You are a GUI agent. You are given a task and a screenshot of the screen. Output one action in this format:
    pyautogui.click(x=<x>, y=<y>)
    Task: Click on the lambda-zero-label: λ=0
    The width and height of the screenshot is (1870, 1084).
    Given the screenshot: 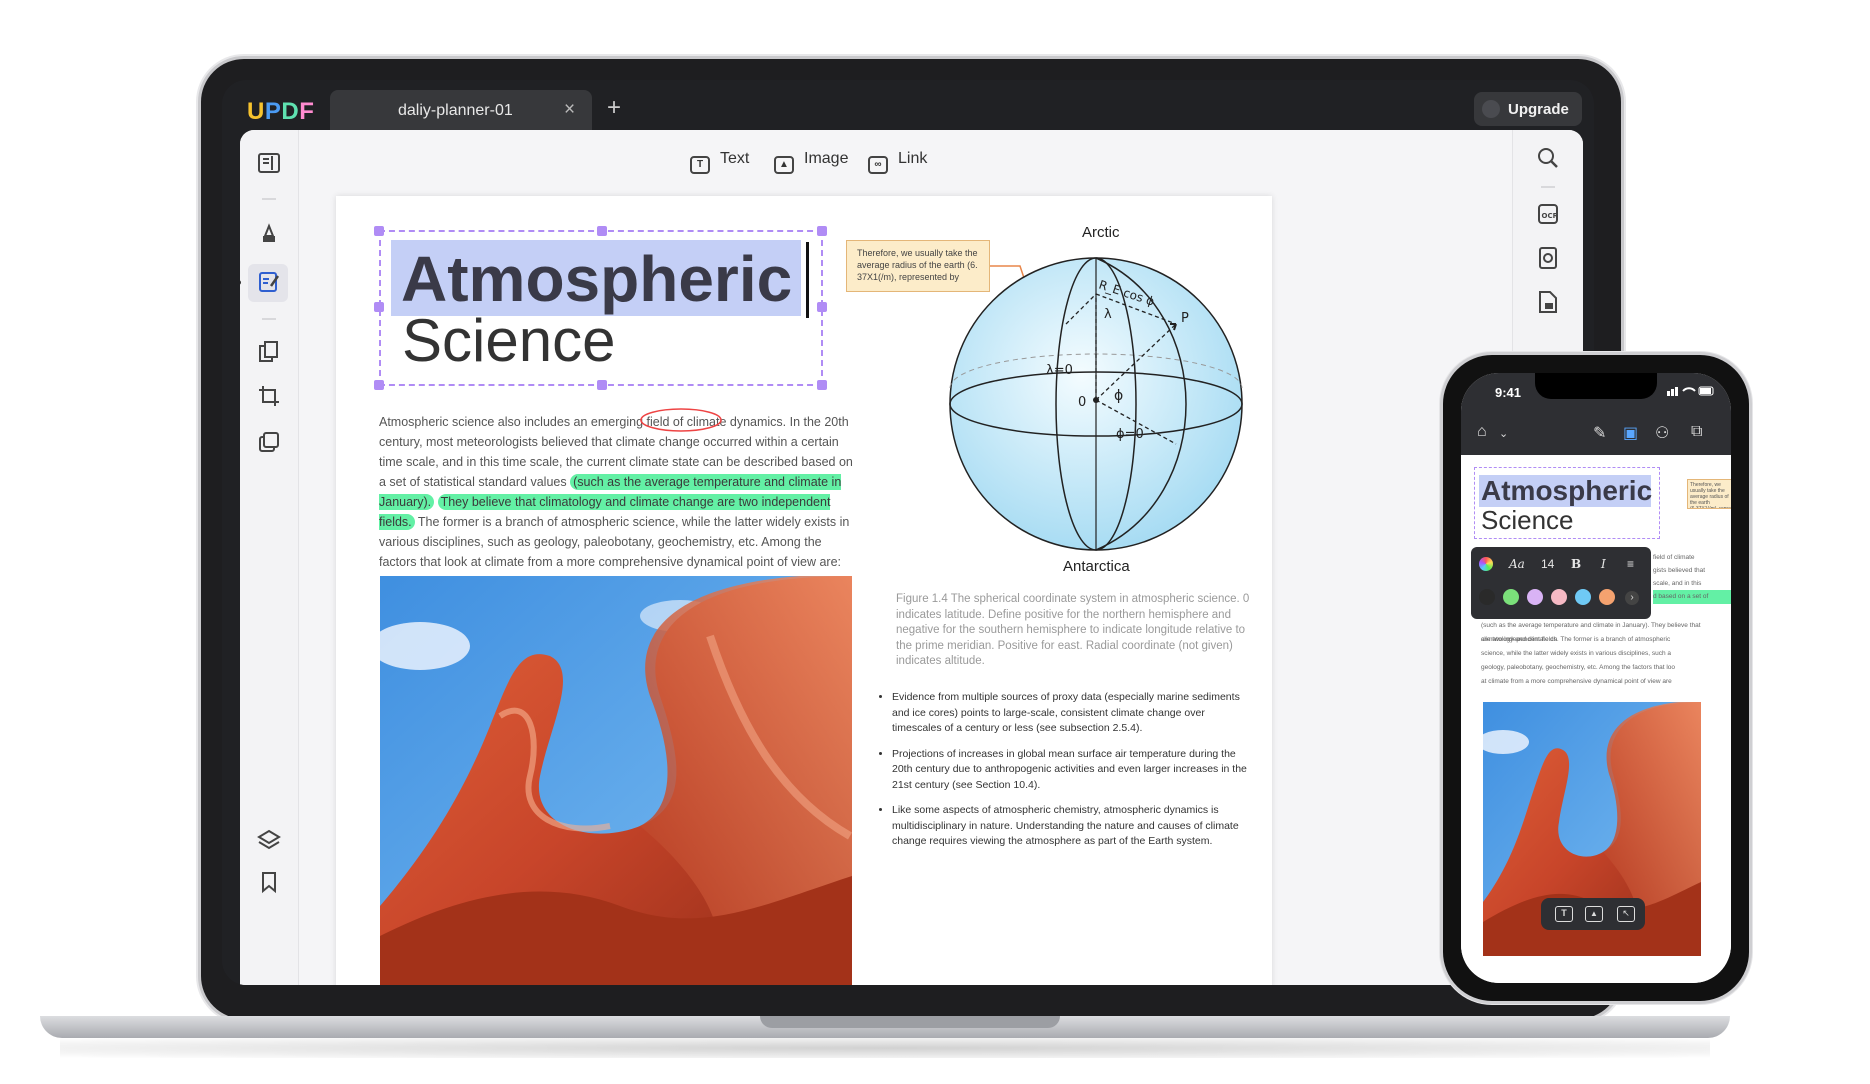 What is the action you would take?
    pyautogui.click(x=1059, y=370)
    